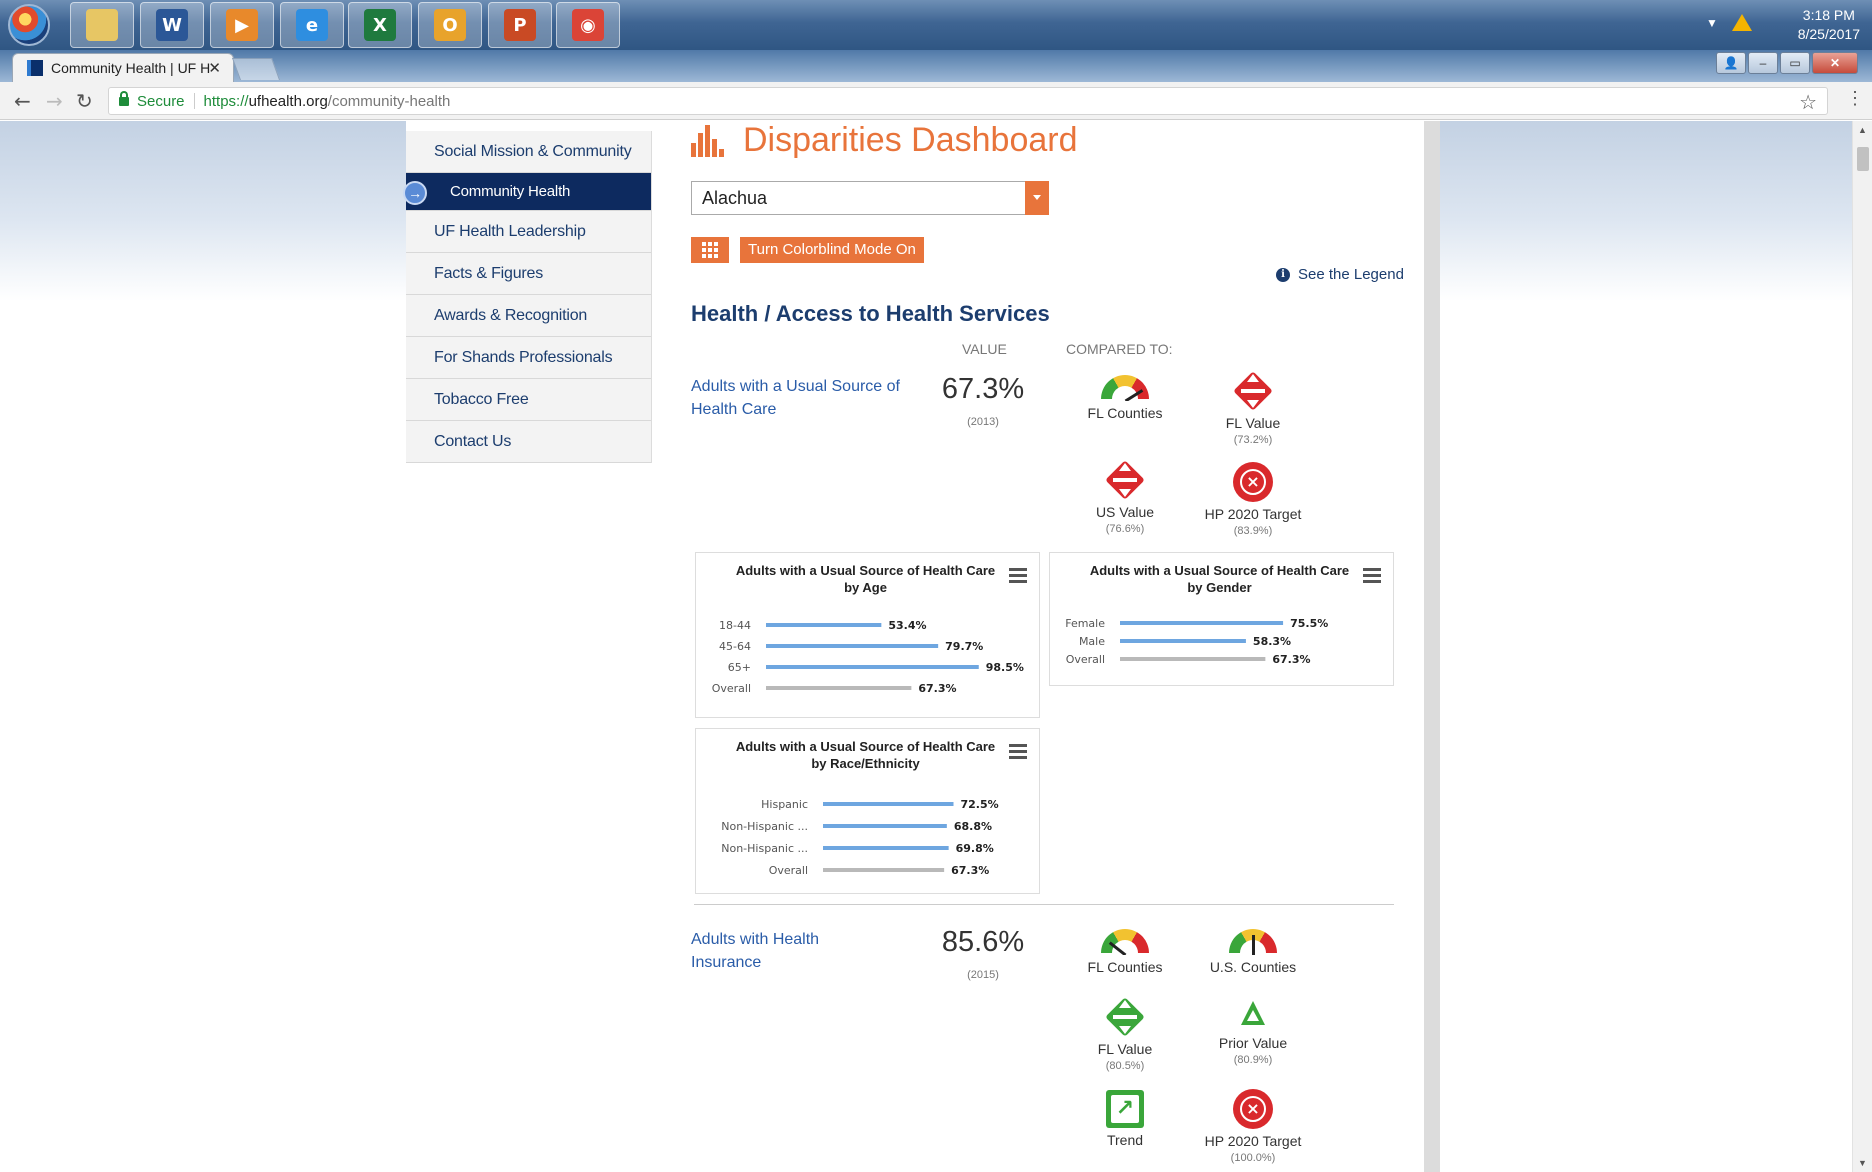  What do you see at coordinates (1712, 23) in the screenshot?
I see `tray-expand-icon: ▼` at bounding box center [1712, 23].